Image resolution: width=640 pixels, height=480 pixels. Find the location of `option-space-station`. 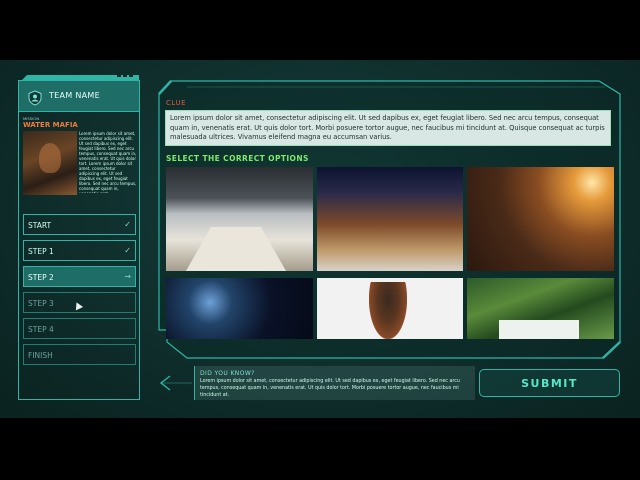

option-space-station is located at coordinates (239, 308).